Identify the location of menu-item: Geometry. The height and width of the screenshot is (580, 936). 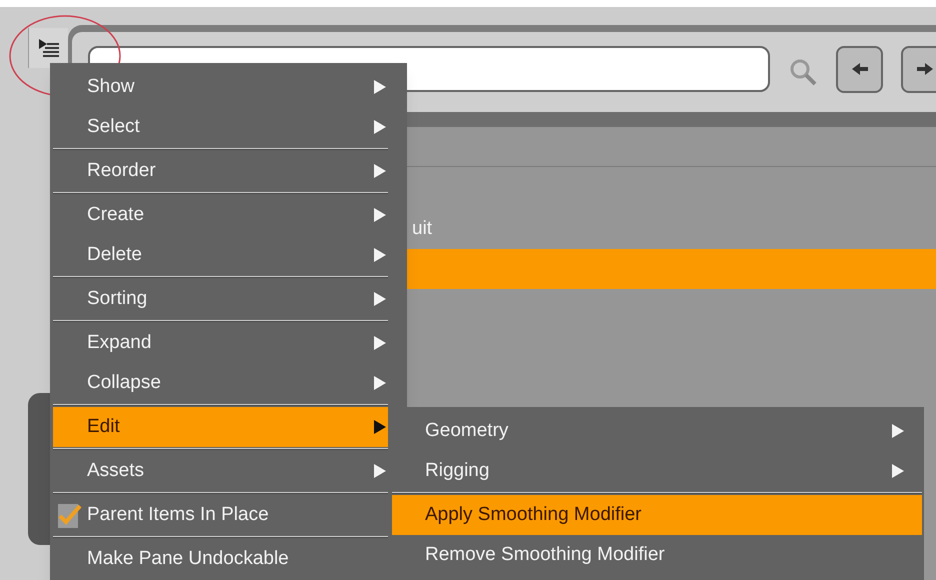
(657, 431).